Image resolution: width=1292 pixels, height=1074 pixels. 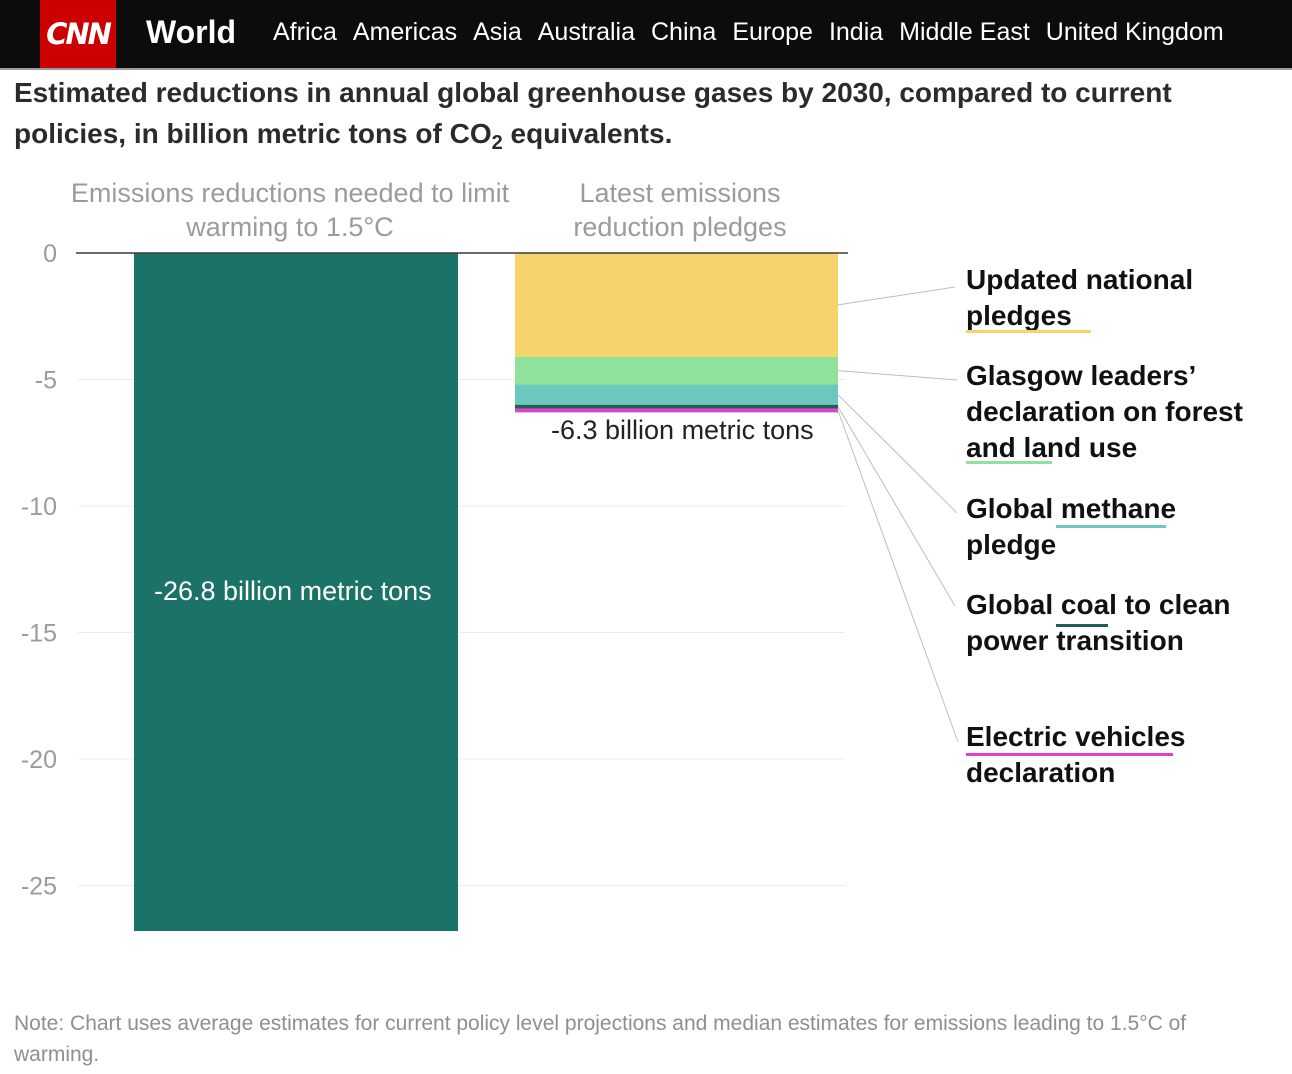 What do you see at coordinates (1080, 297) in the screenshot?
I see `legend-updated-national-pledges: Updated national pledges` at bounding box center [1080, 297].